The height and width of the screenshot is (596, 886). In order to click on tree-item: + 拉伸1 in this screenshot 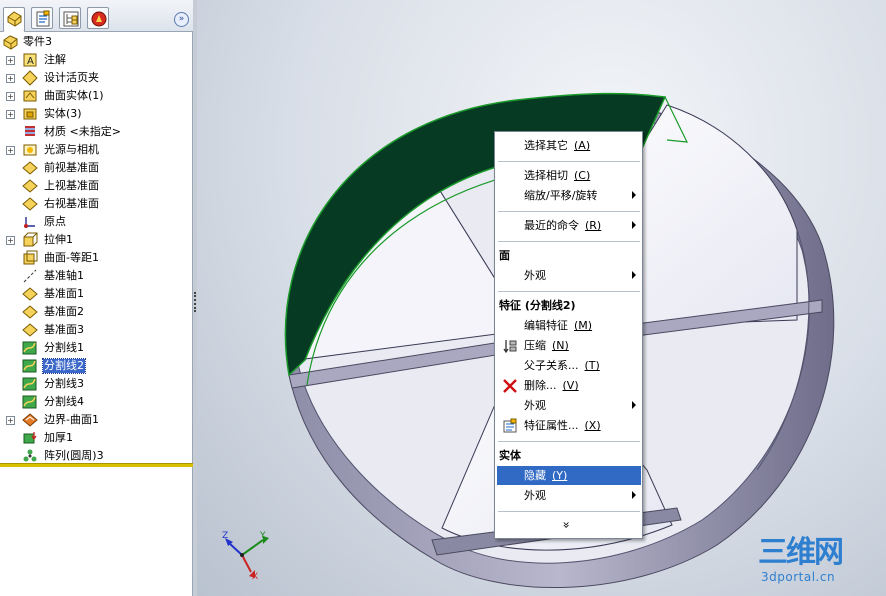, I will do `click(96, 240)`.